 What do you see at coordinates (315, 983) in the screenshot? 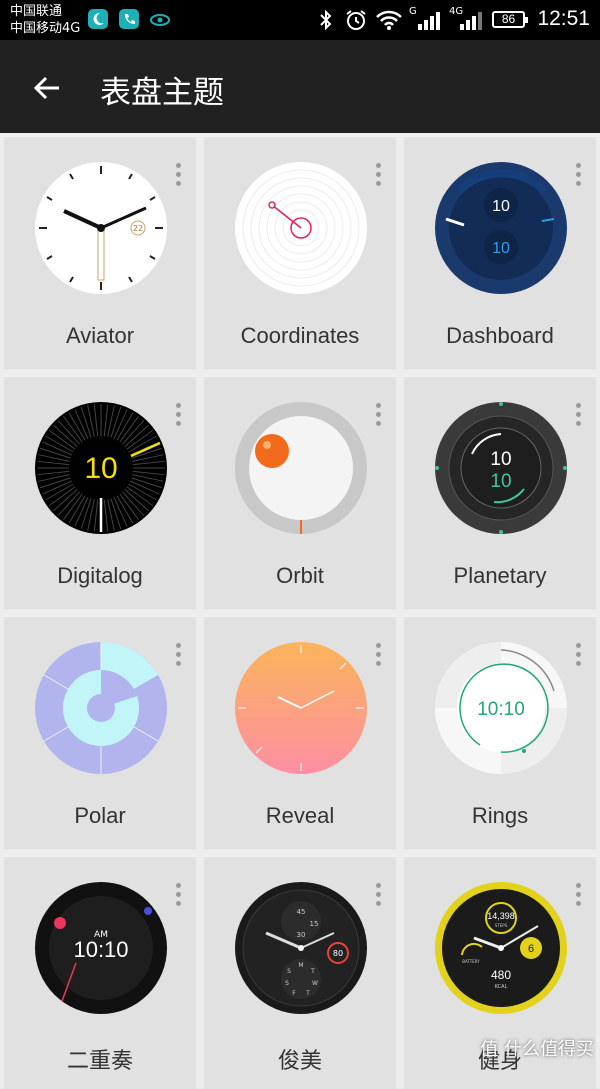
I see `sub-dial-bottom-label: W` at bounding box center [315, 983].